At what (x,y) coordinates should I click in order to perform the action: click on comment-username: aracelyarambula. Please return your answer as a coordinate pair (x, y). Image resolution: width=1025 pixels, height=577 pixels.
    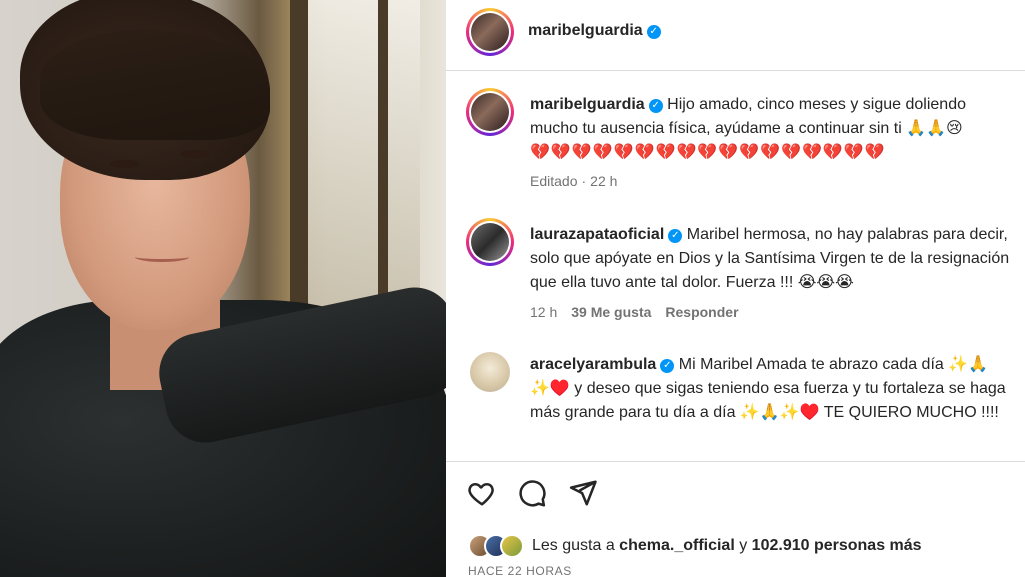
    Looking at the image, I should click on (593, 364).